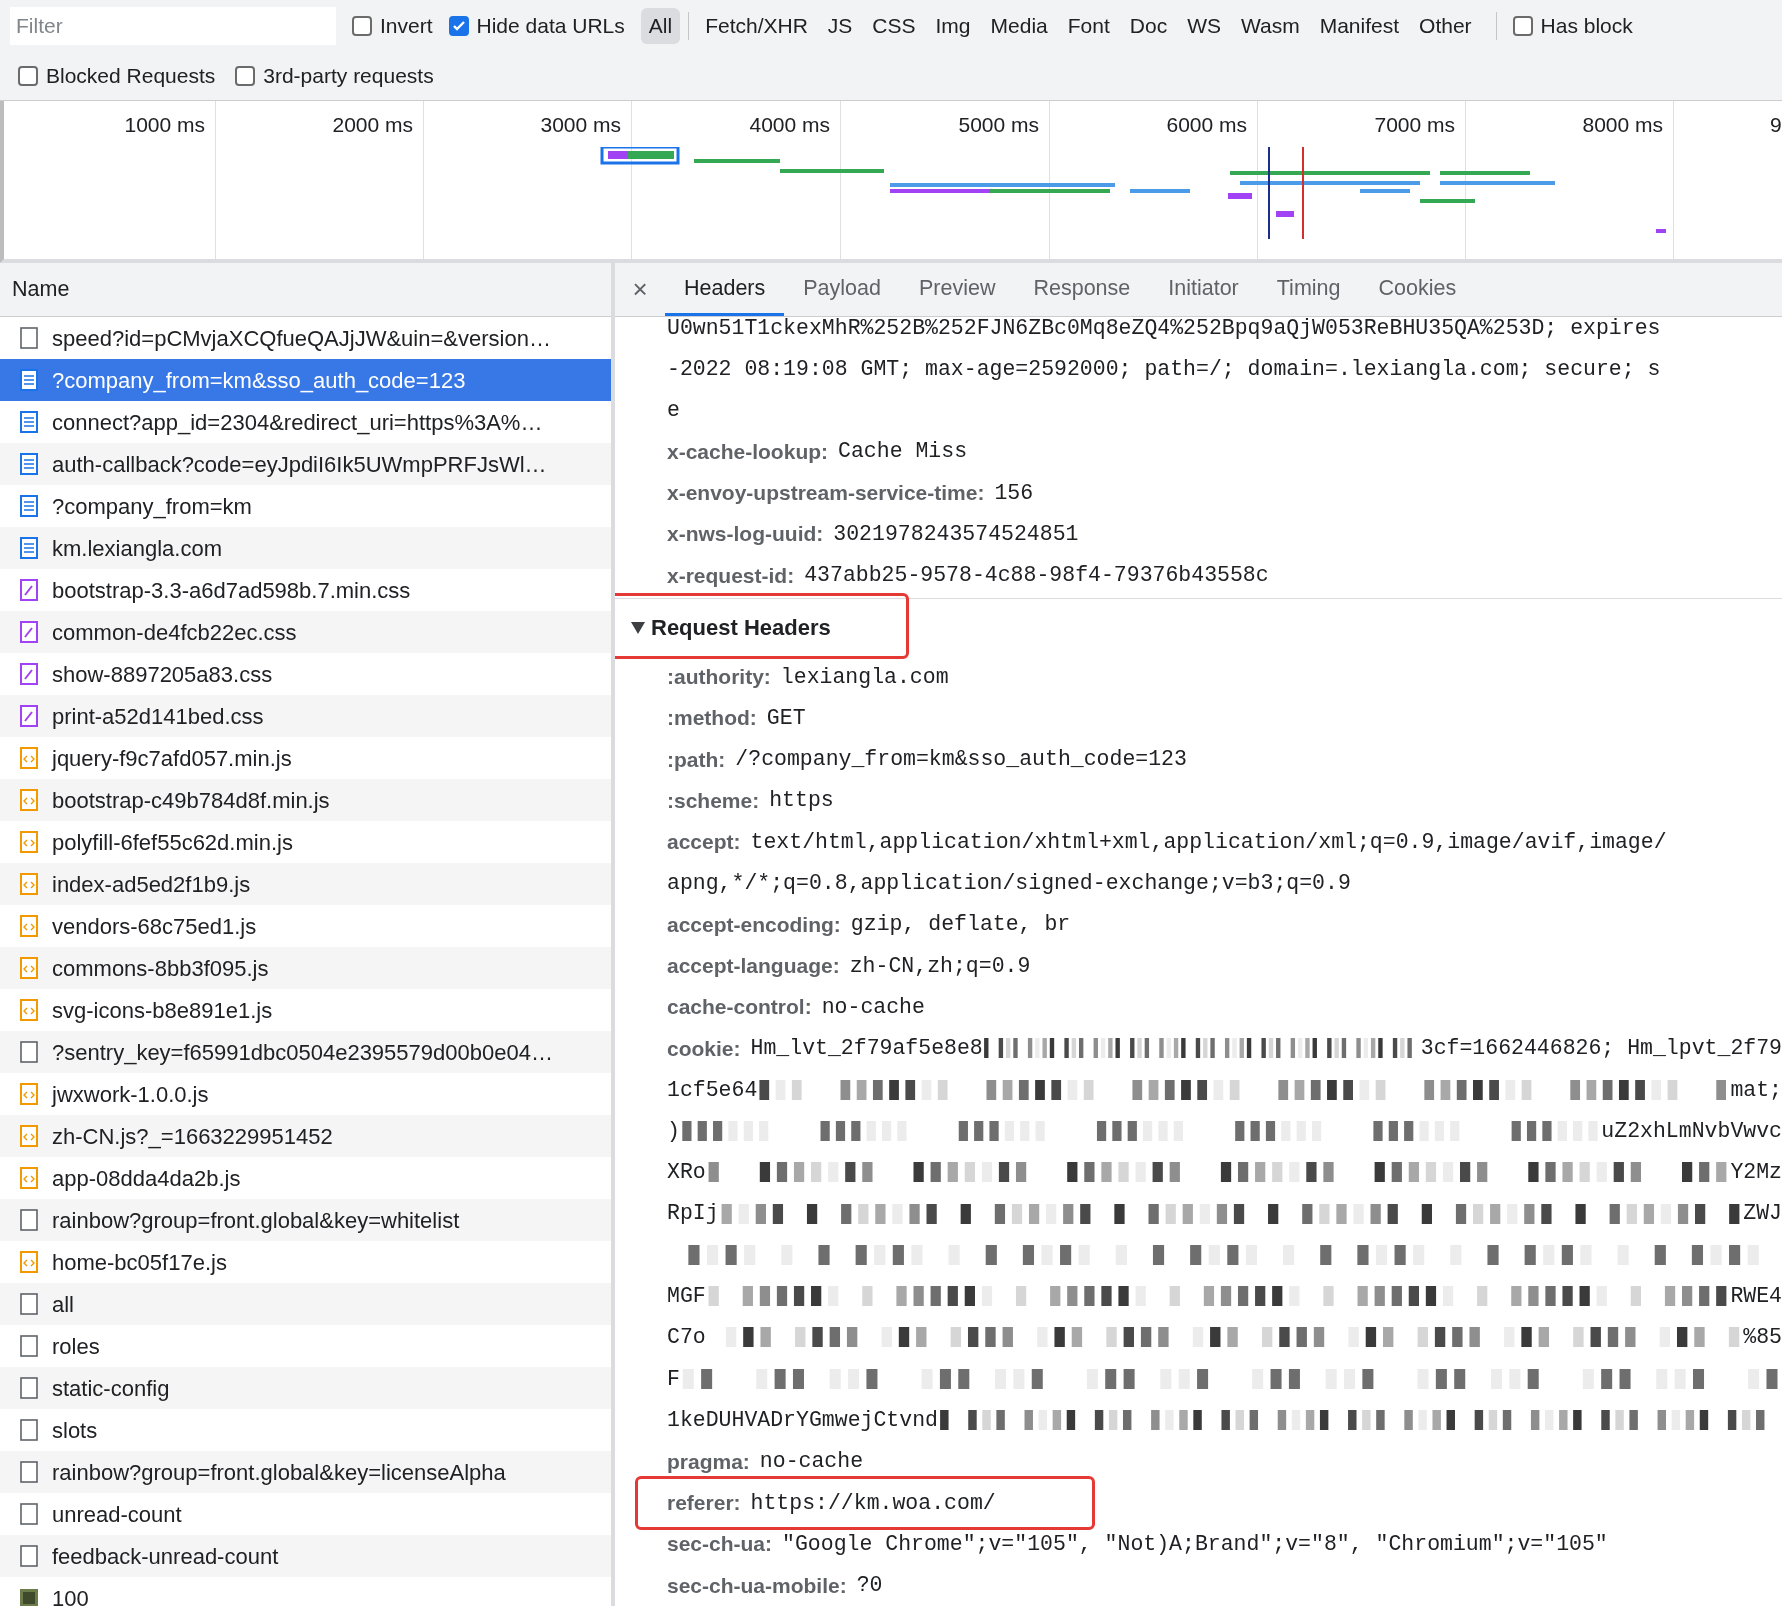 This screenshot has height=1606, width=1782. What do you see at coordinates (1270, 26) in the screenshot?
I see `type-filter-button: Wasm` at bounding box center [1270, 26].